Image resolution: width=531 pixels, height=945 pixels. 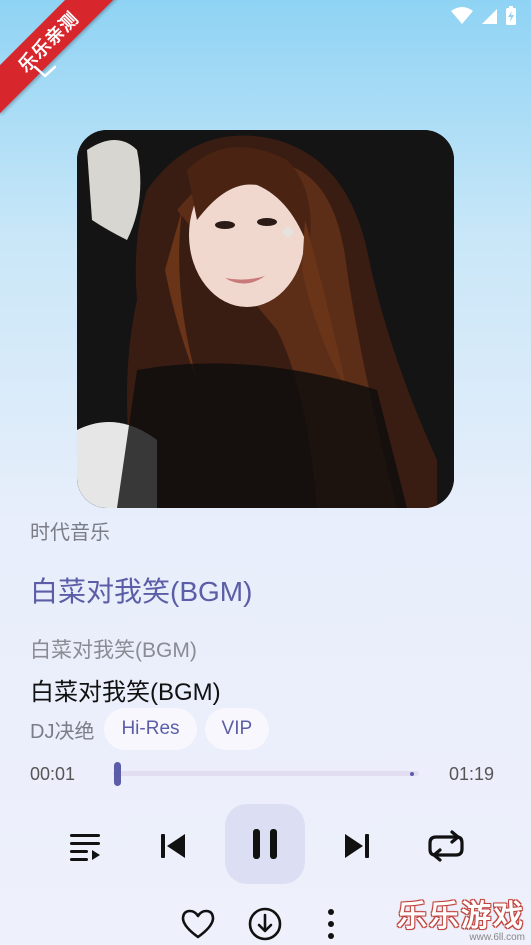 I want to click on next-button, so click(x=357, y=846).